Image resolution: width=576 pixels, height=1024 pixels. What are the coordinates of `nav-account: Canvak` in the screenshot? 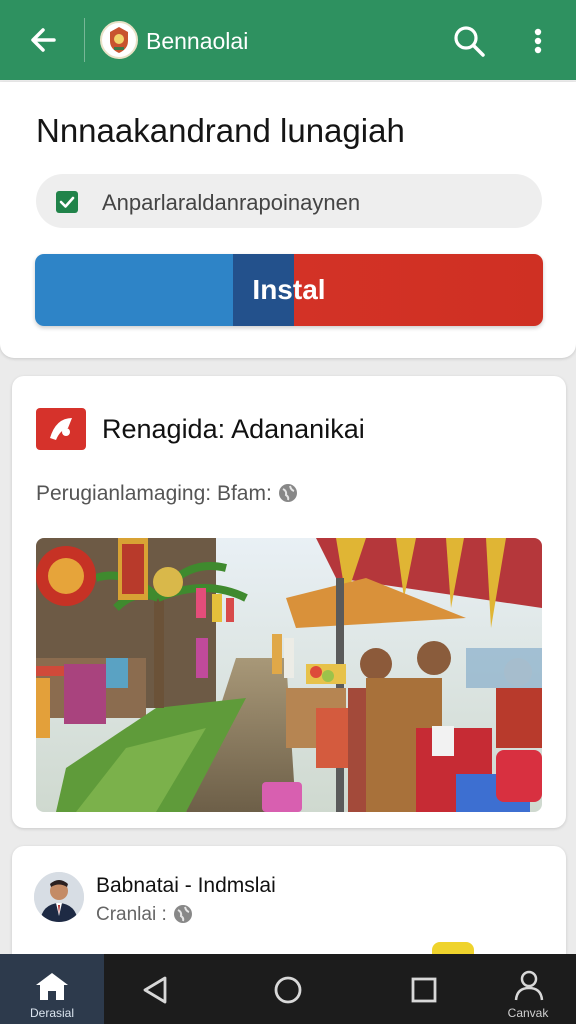 It's located at (528, 989).